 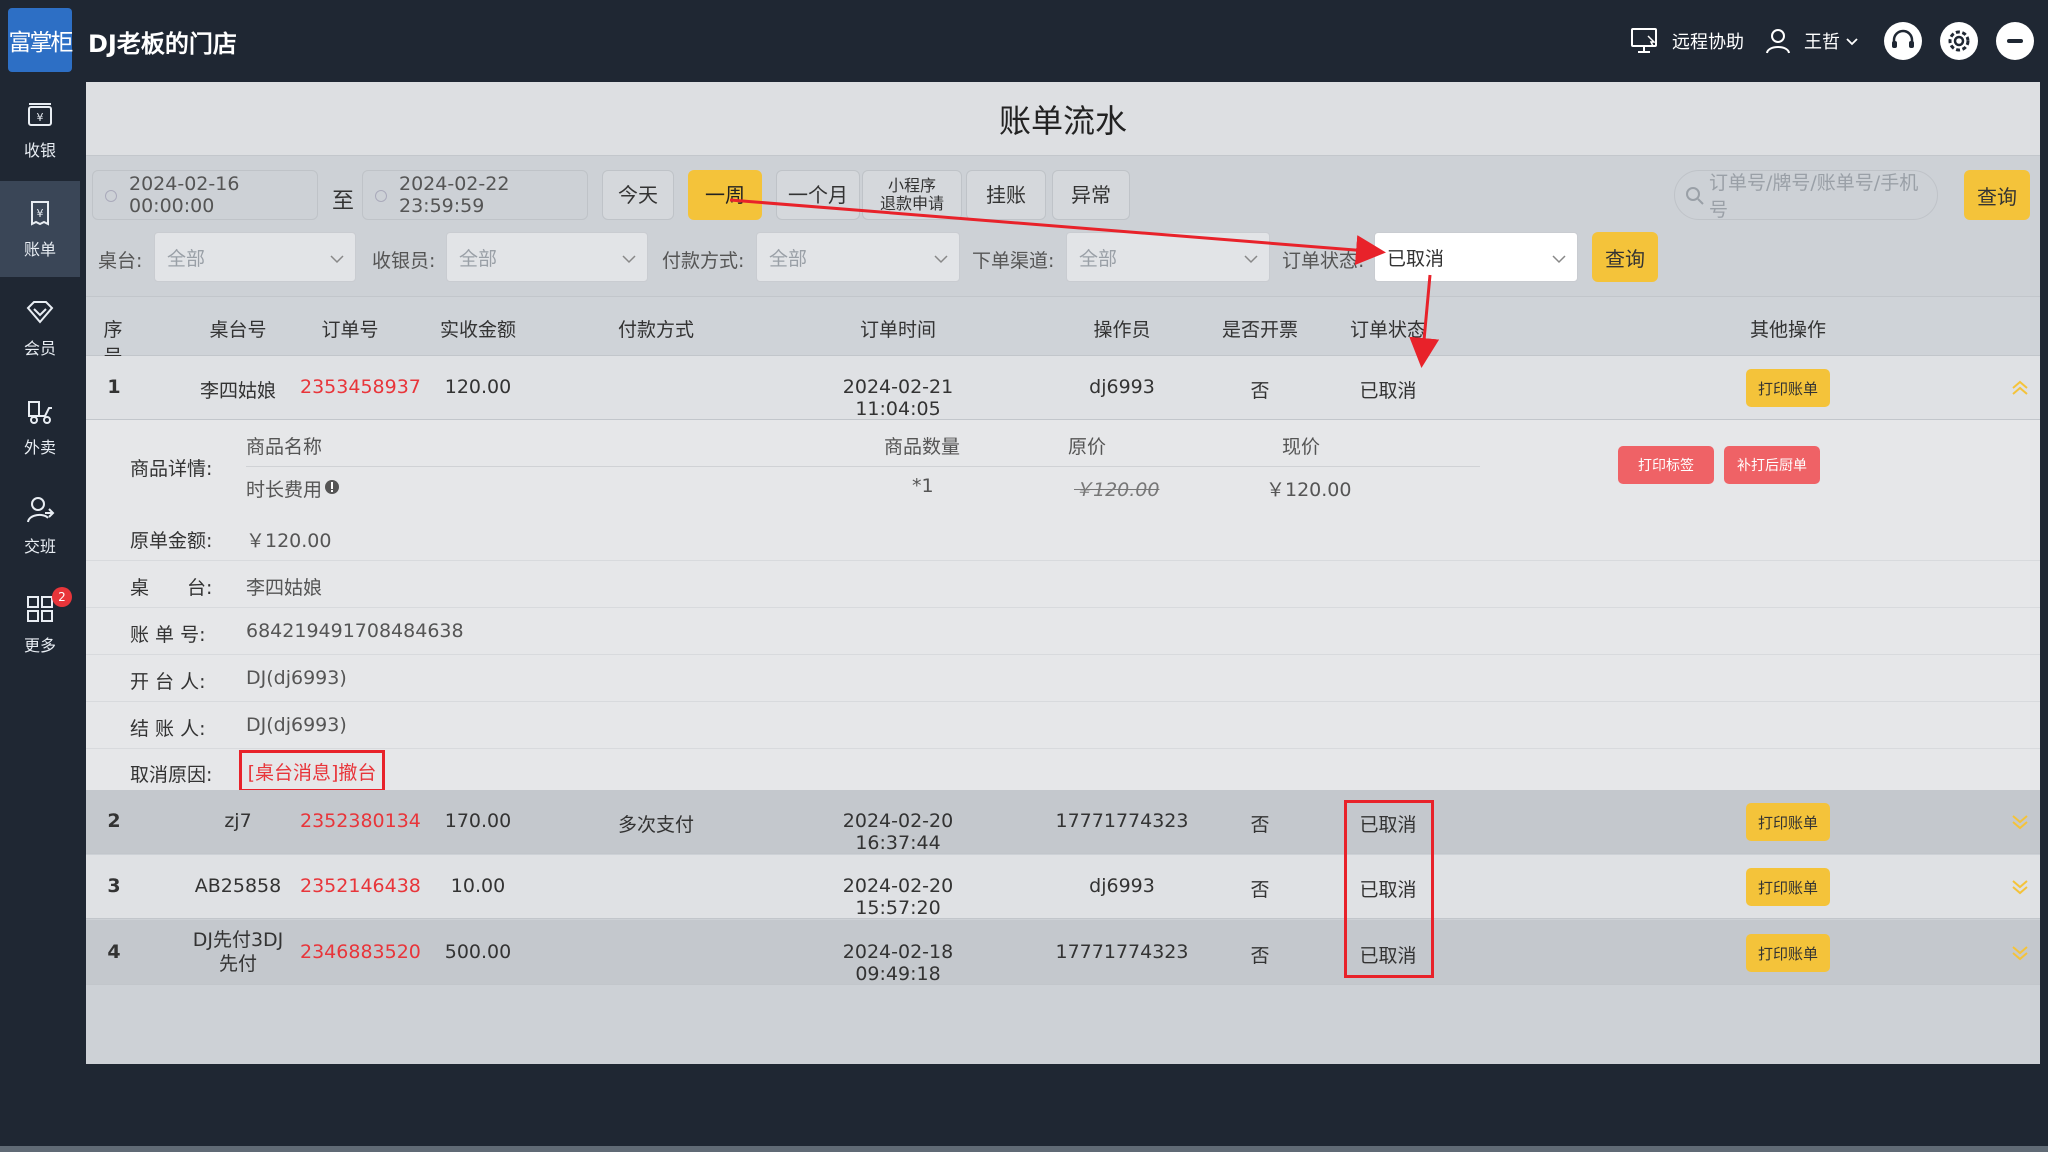 I want to click on arrow-to-status-column, so click(x=1424, y=321).